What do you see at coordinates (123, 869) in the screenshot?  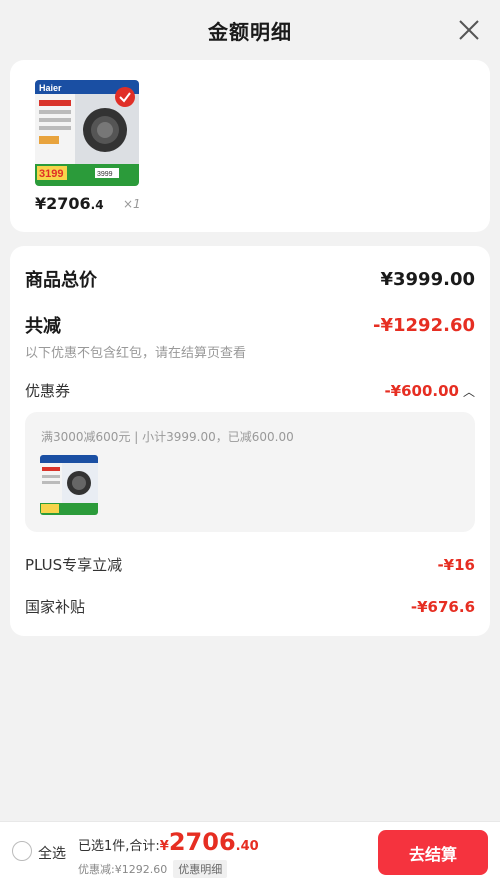 I see `discount-text: 优惠减:¥1292.60` at bounding box center [123, 869].